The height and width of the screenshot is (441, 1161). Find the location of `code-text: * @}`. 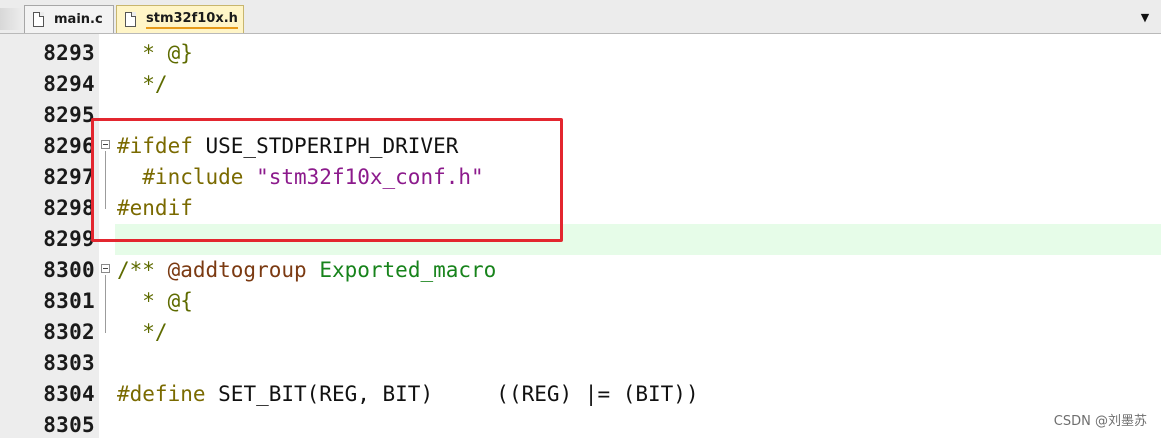

code-text: * @} is located at coordinates (155, 53).